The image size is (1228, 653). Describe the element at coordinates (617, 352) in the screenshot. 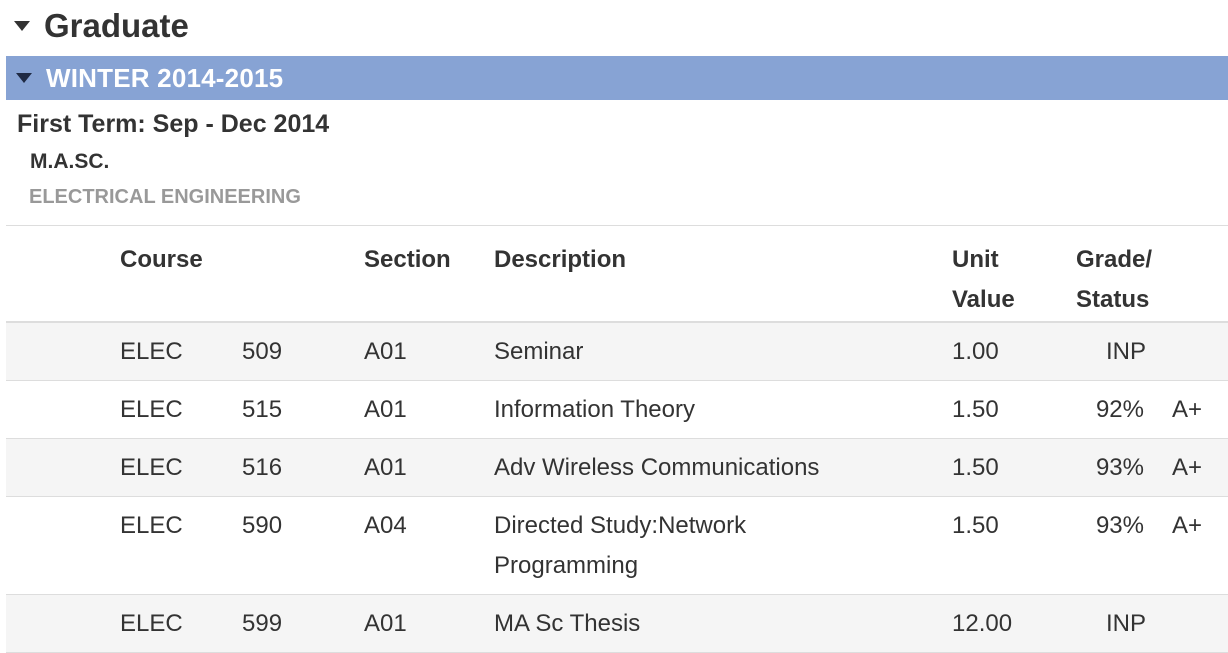

I see `table-row: ELEC 509 A01 Seminar 1.00 INP` at that location.